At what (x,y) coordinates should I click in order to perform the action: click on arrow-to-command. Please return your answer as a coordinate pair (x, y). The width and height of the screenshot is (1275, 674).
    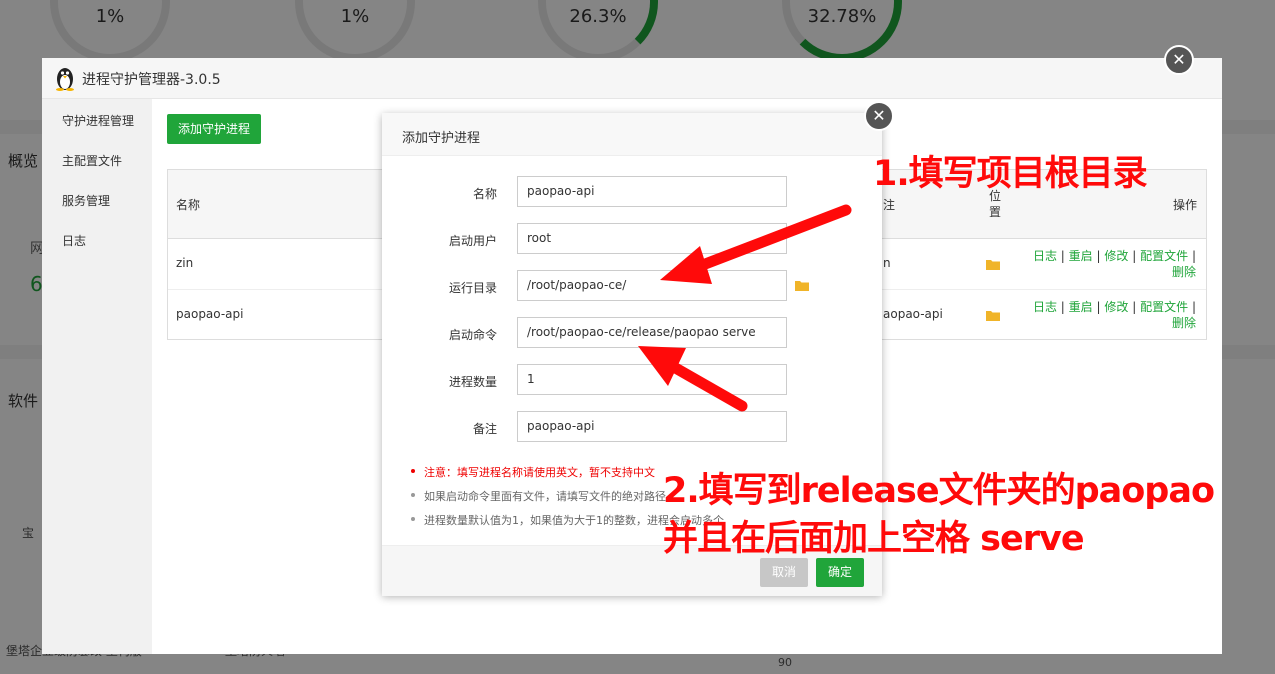
    Looking at the image, I should click on (693, 379).